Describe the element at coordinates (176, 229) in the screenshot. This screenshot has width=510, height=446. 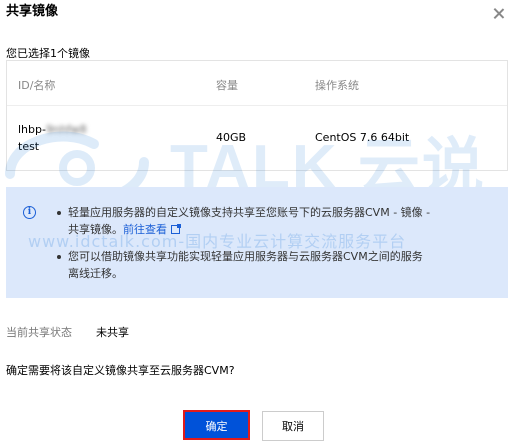
I see `external-link-icon` at that location.